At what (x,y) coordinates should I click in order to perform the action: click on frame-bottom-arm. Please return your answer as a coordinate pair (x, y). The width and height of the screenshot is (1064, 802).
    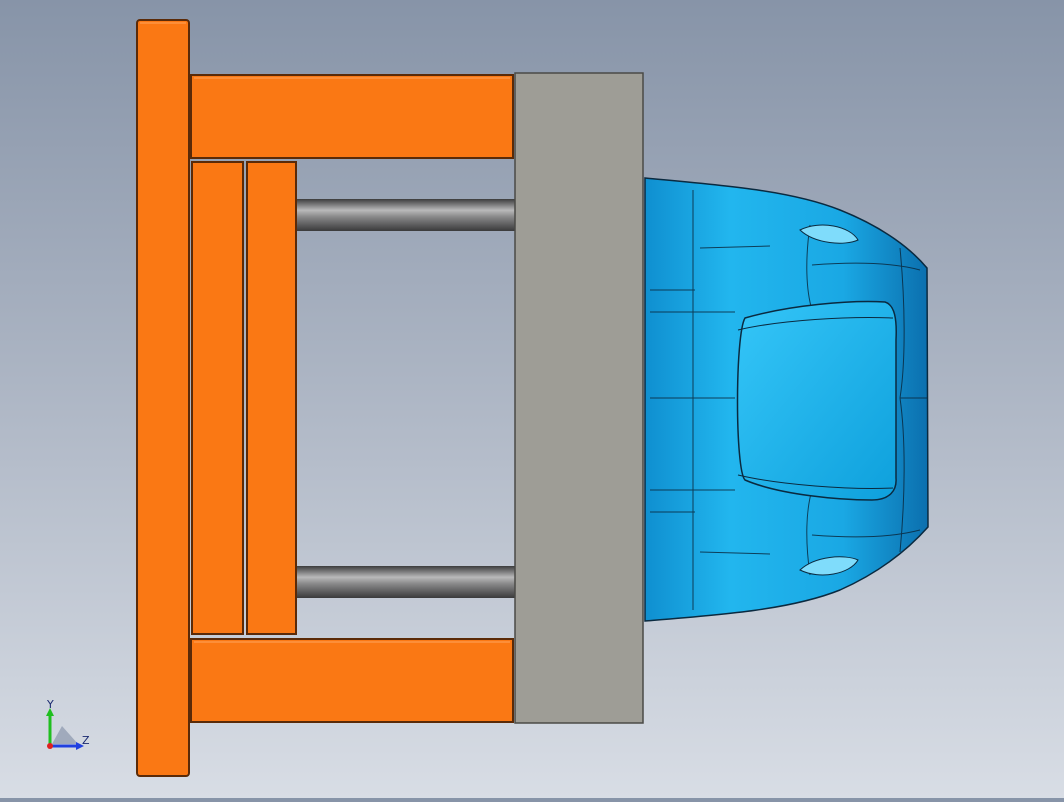
    Looking at the image, I should click on (352, 680).